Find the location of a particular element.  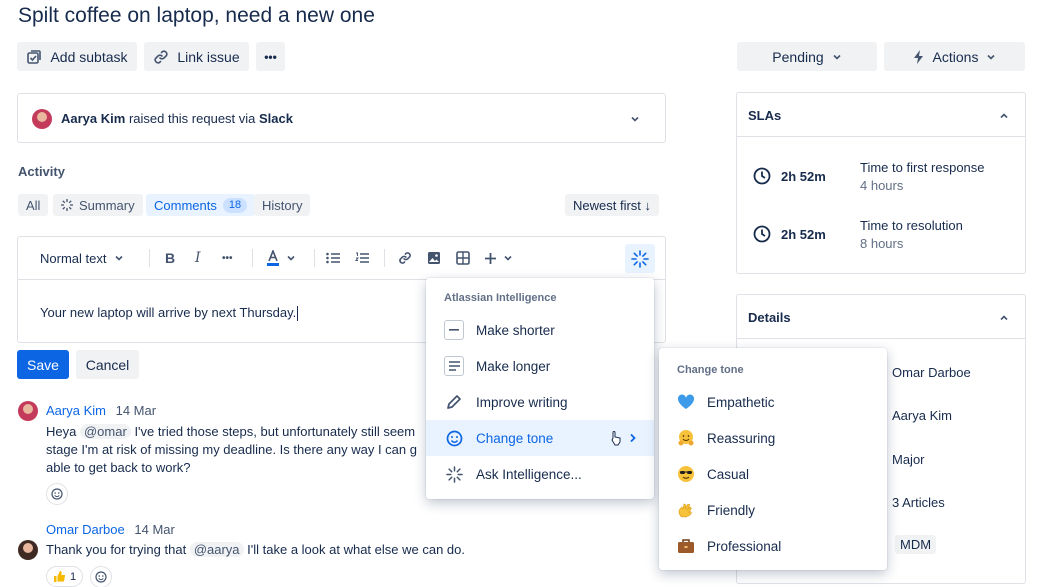

cancel-button: Cancel is located at coordinates (107, 364).